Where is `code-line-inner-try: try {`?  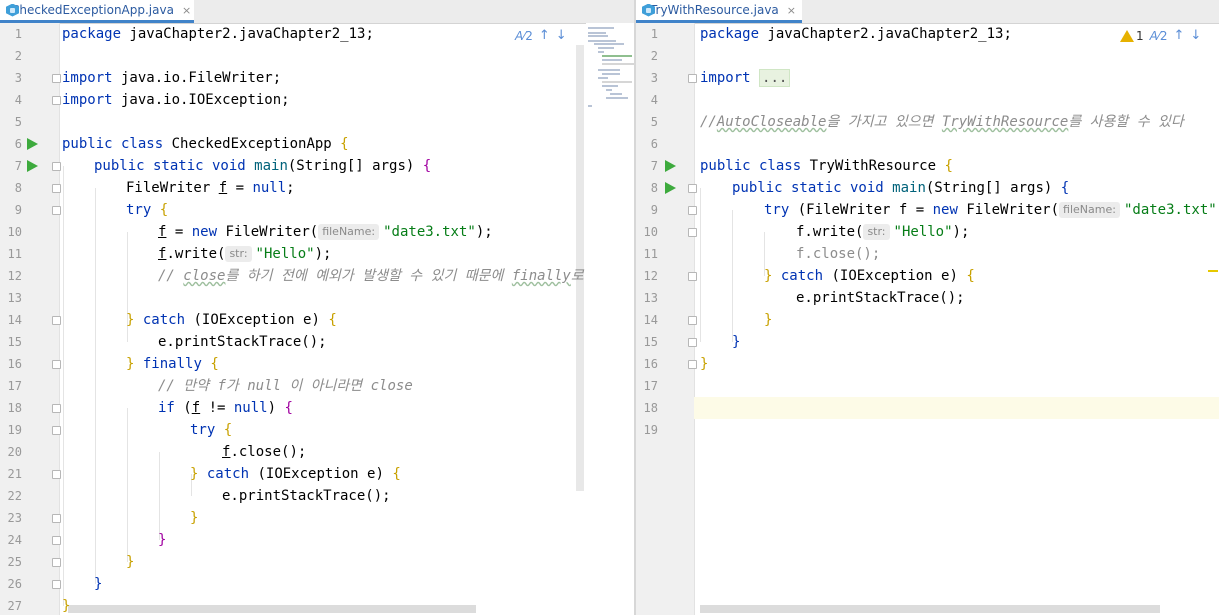 code-line-inner-try: try { is located at coordinates (211, 430).